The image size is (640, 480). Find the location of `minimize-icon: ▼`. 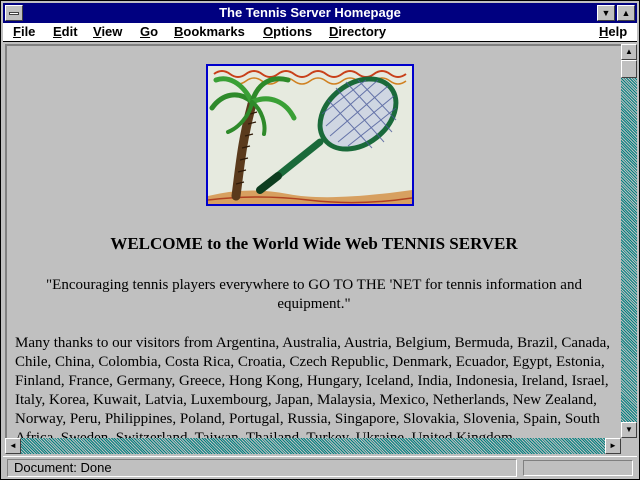

minimize-icon: ▼ is located at coordinates (606, 13).